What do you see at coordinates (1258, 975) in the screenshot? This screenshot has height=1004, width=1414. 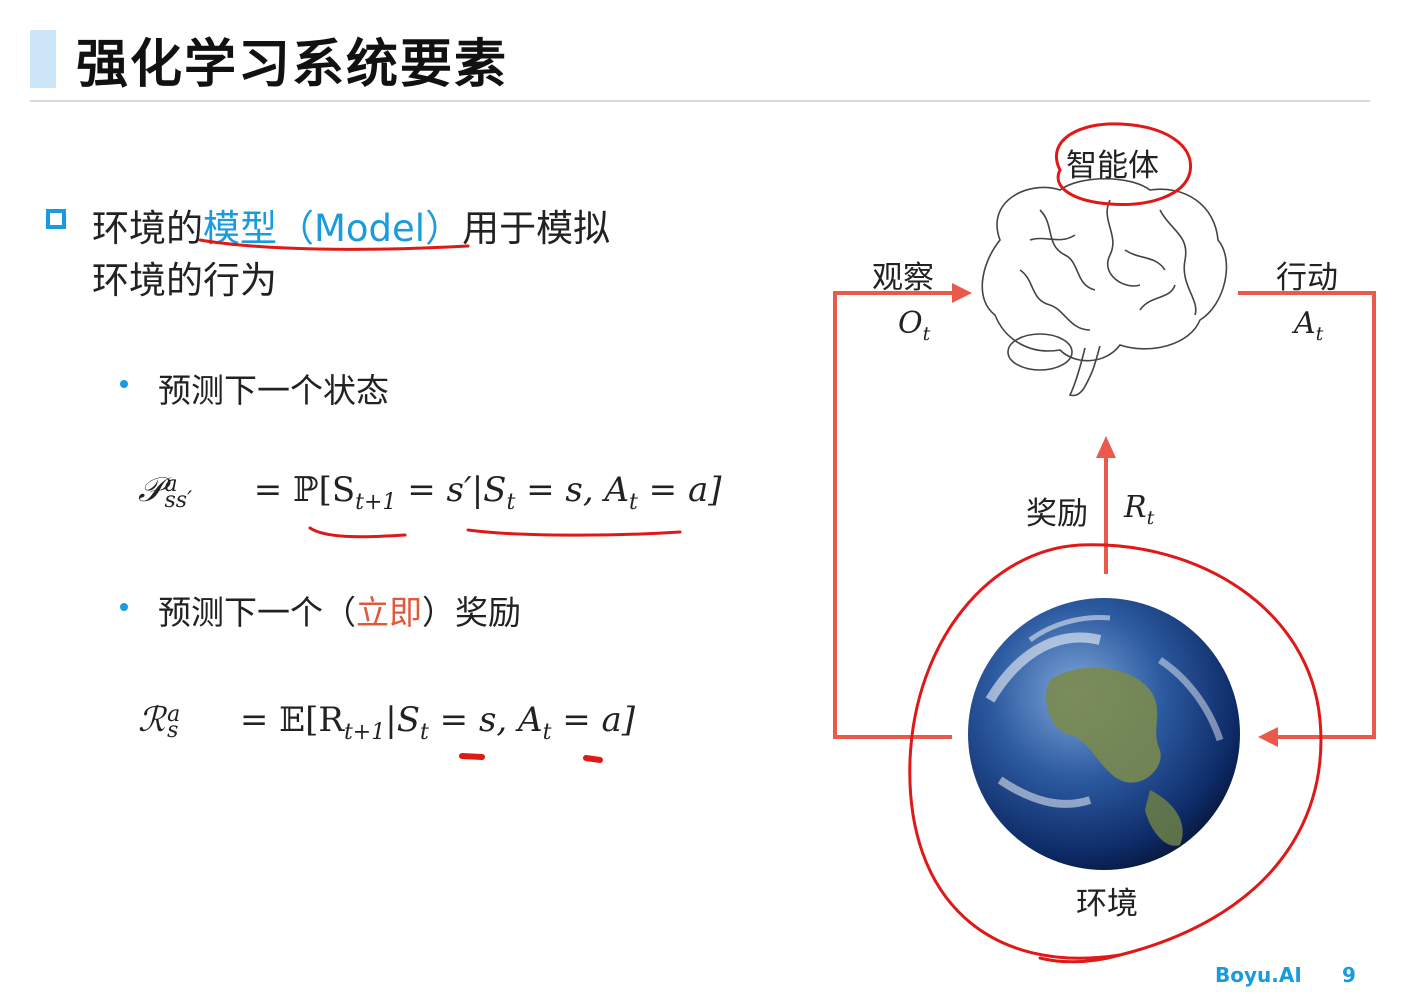 I see `footer-brand: Boyu.AI` at bounding box center [1258, 975].